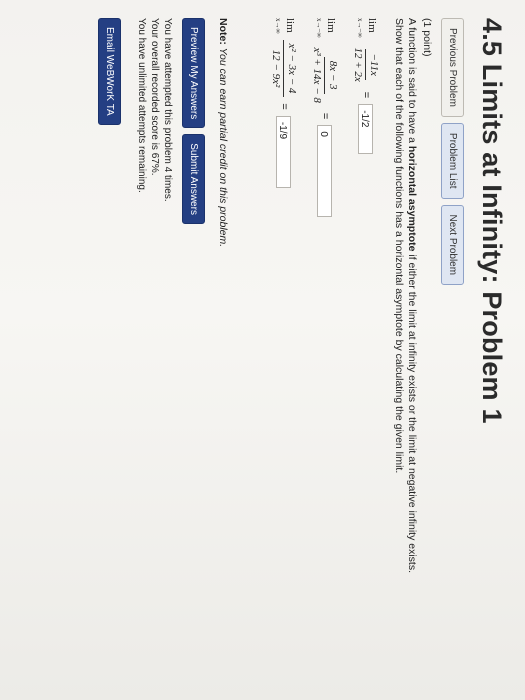 The height and width of the screenshot is (700, 525). What do you see at coordinates (167, 110) in the screenshot?
I see `attempts-line: You have attempted this problem 4 times.` at bounding box center [167, 110].